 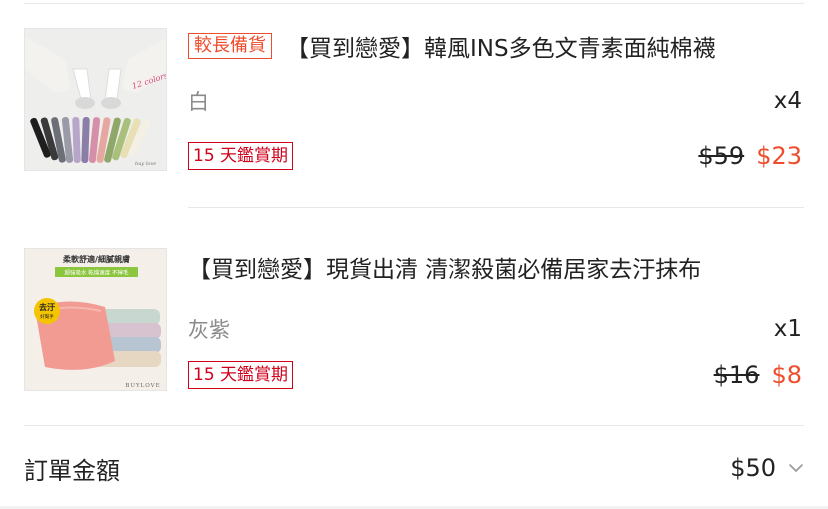 What do you see at coordinates (495, 156) in the screenshot?
I see `price-row: 15 天鑑賞期 $59 $23` at bounding box center [495, 156].